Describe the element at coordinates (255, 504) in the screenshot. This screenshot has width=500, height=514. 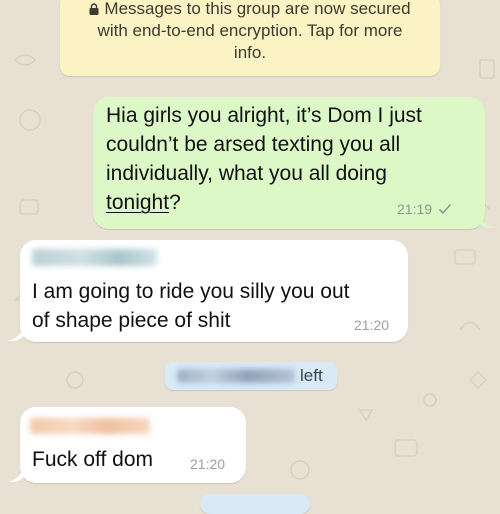
I see `system-message-partial` at that location.